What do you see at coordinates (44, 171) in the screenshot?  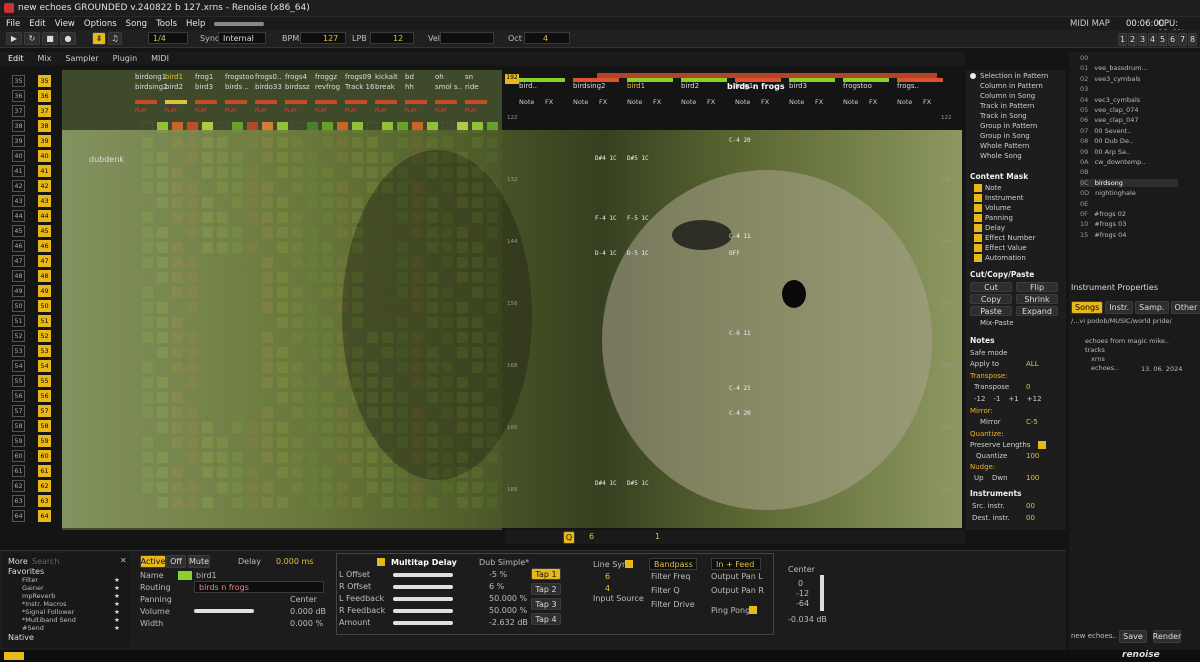 I see `line-number-active: 41` at bounding box center [44, 171].